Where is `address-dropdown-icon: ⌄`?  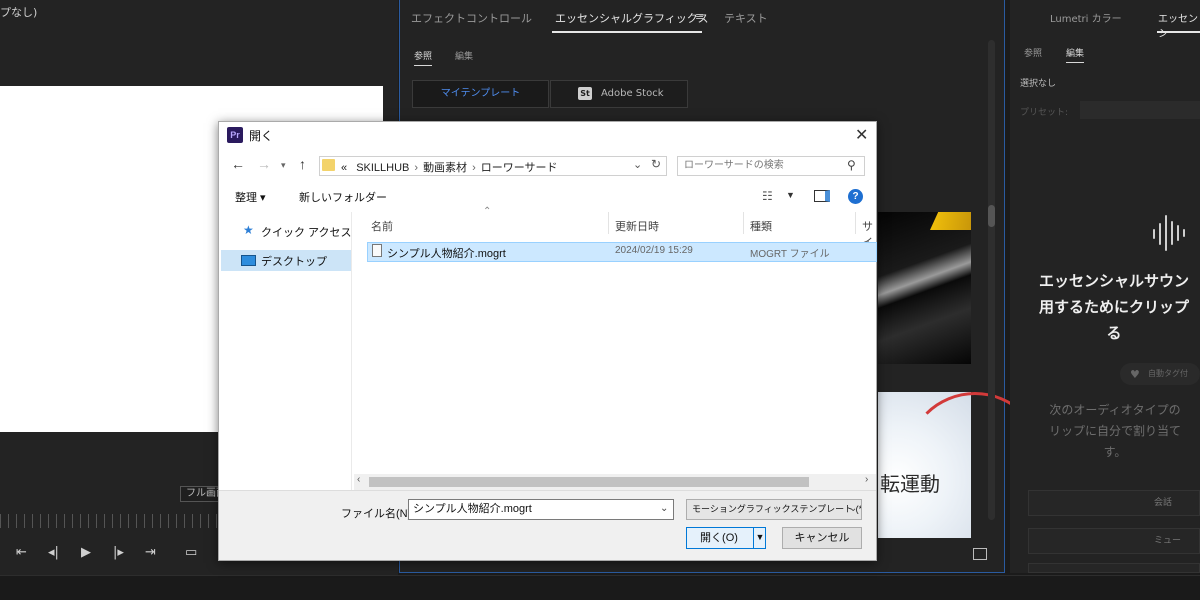
address-dropdown-icon: ⌄ is located at coordinates (637, 164).